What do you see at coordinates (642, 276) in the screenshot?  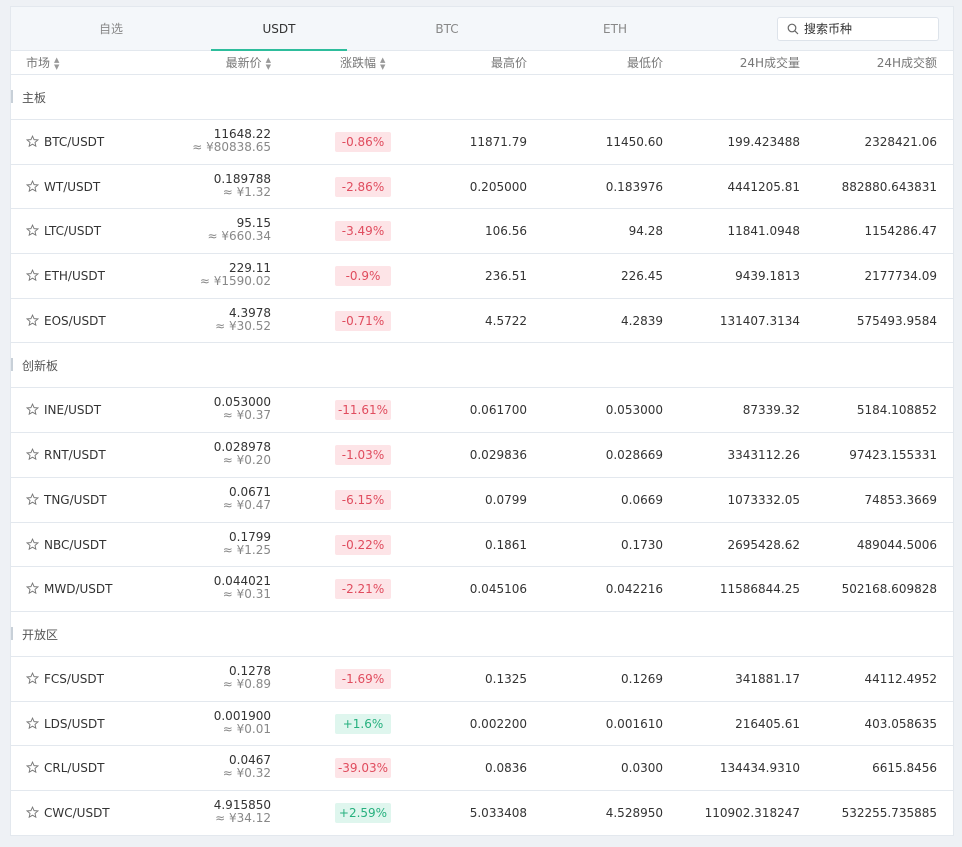 I see `low-price: 226.45` at bounding box center [642, 276].